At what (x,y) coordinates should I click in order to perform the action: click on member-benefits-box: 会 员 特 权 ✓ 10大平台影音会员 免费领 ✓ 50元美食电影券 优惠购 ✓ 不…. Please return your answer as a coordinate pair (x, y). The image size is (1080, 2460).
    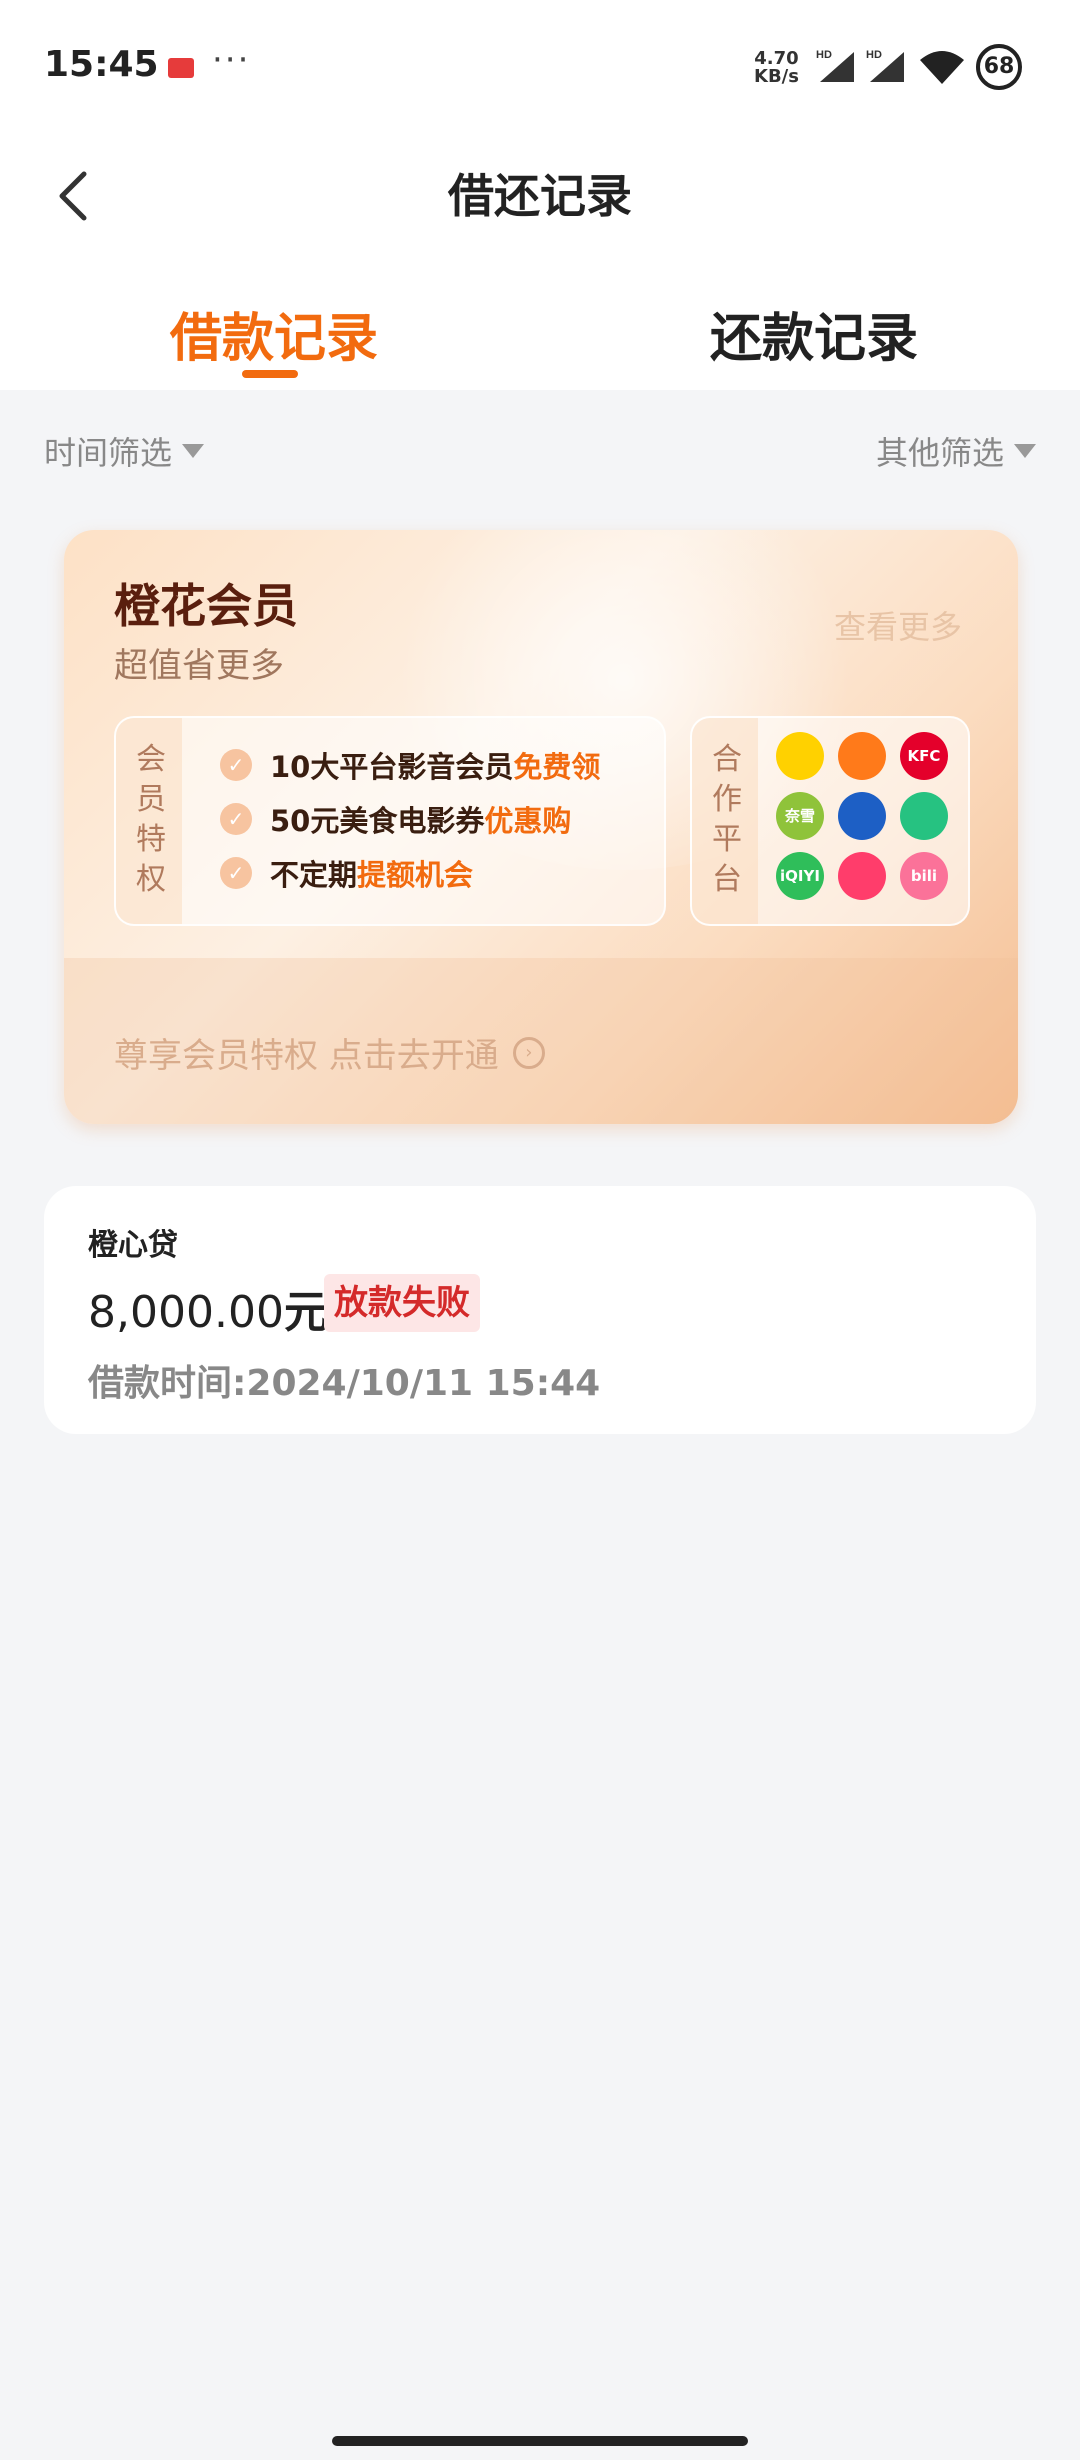
    Looking at the image, I should click on (390, 821).